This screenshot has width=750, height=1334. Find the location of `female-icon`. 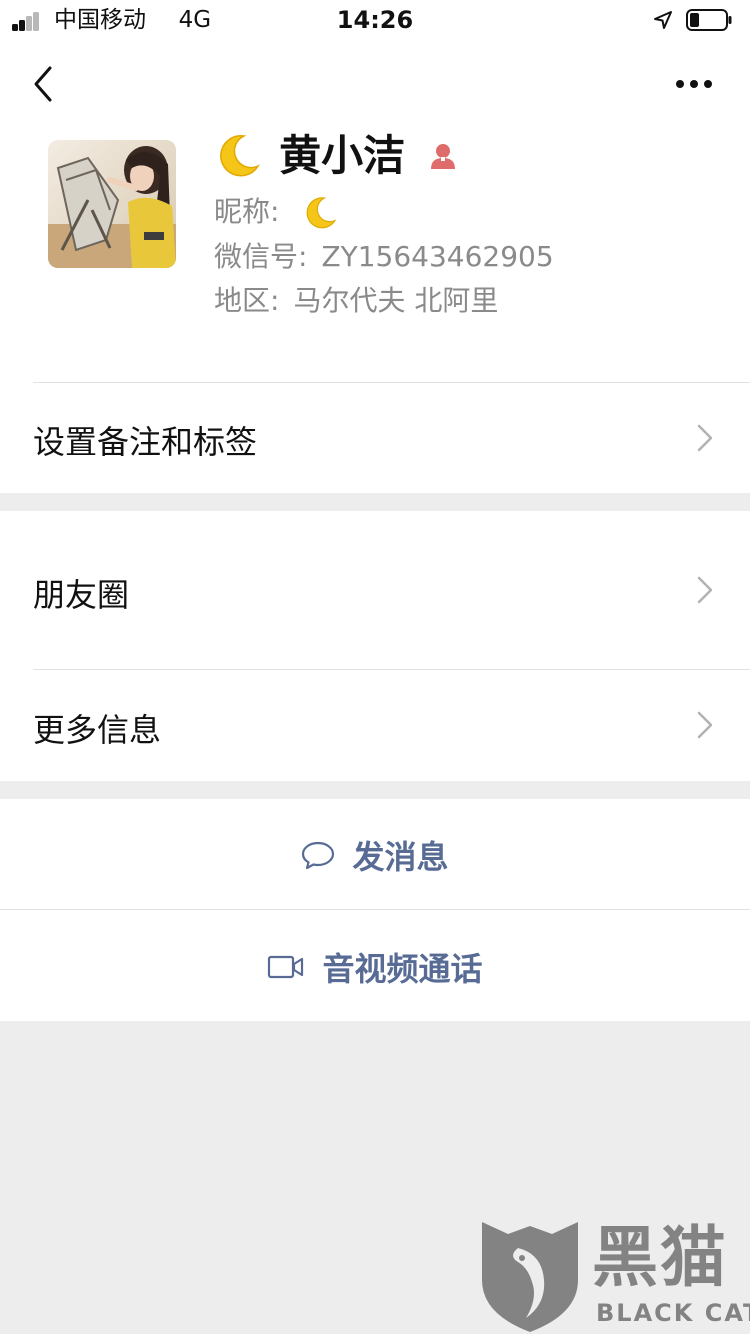

female-icon is located at coordinates (443, 156).